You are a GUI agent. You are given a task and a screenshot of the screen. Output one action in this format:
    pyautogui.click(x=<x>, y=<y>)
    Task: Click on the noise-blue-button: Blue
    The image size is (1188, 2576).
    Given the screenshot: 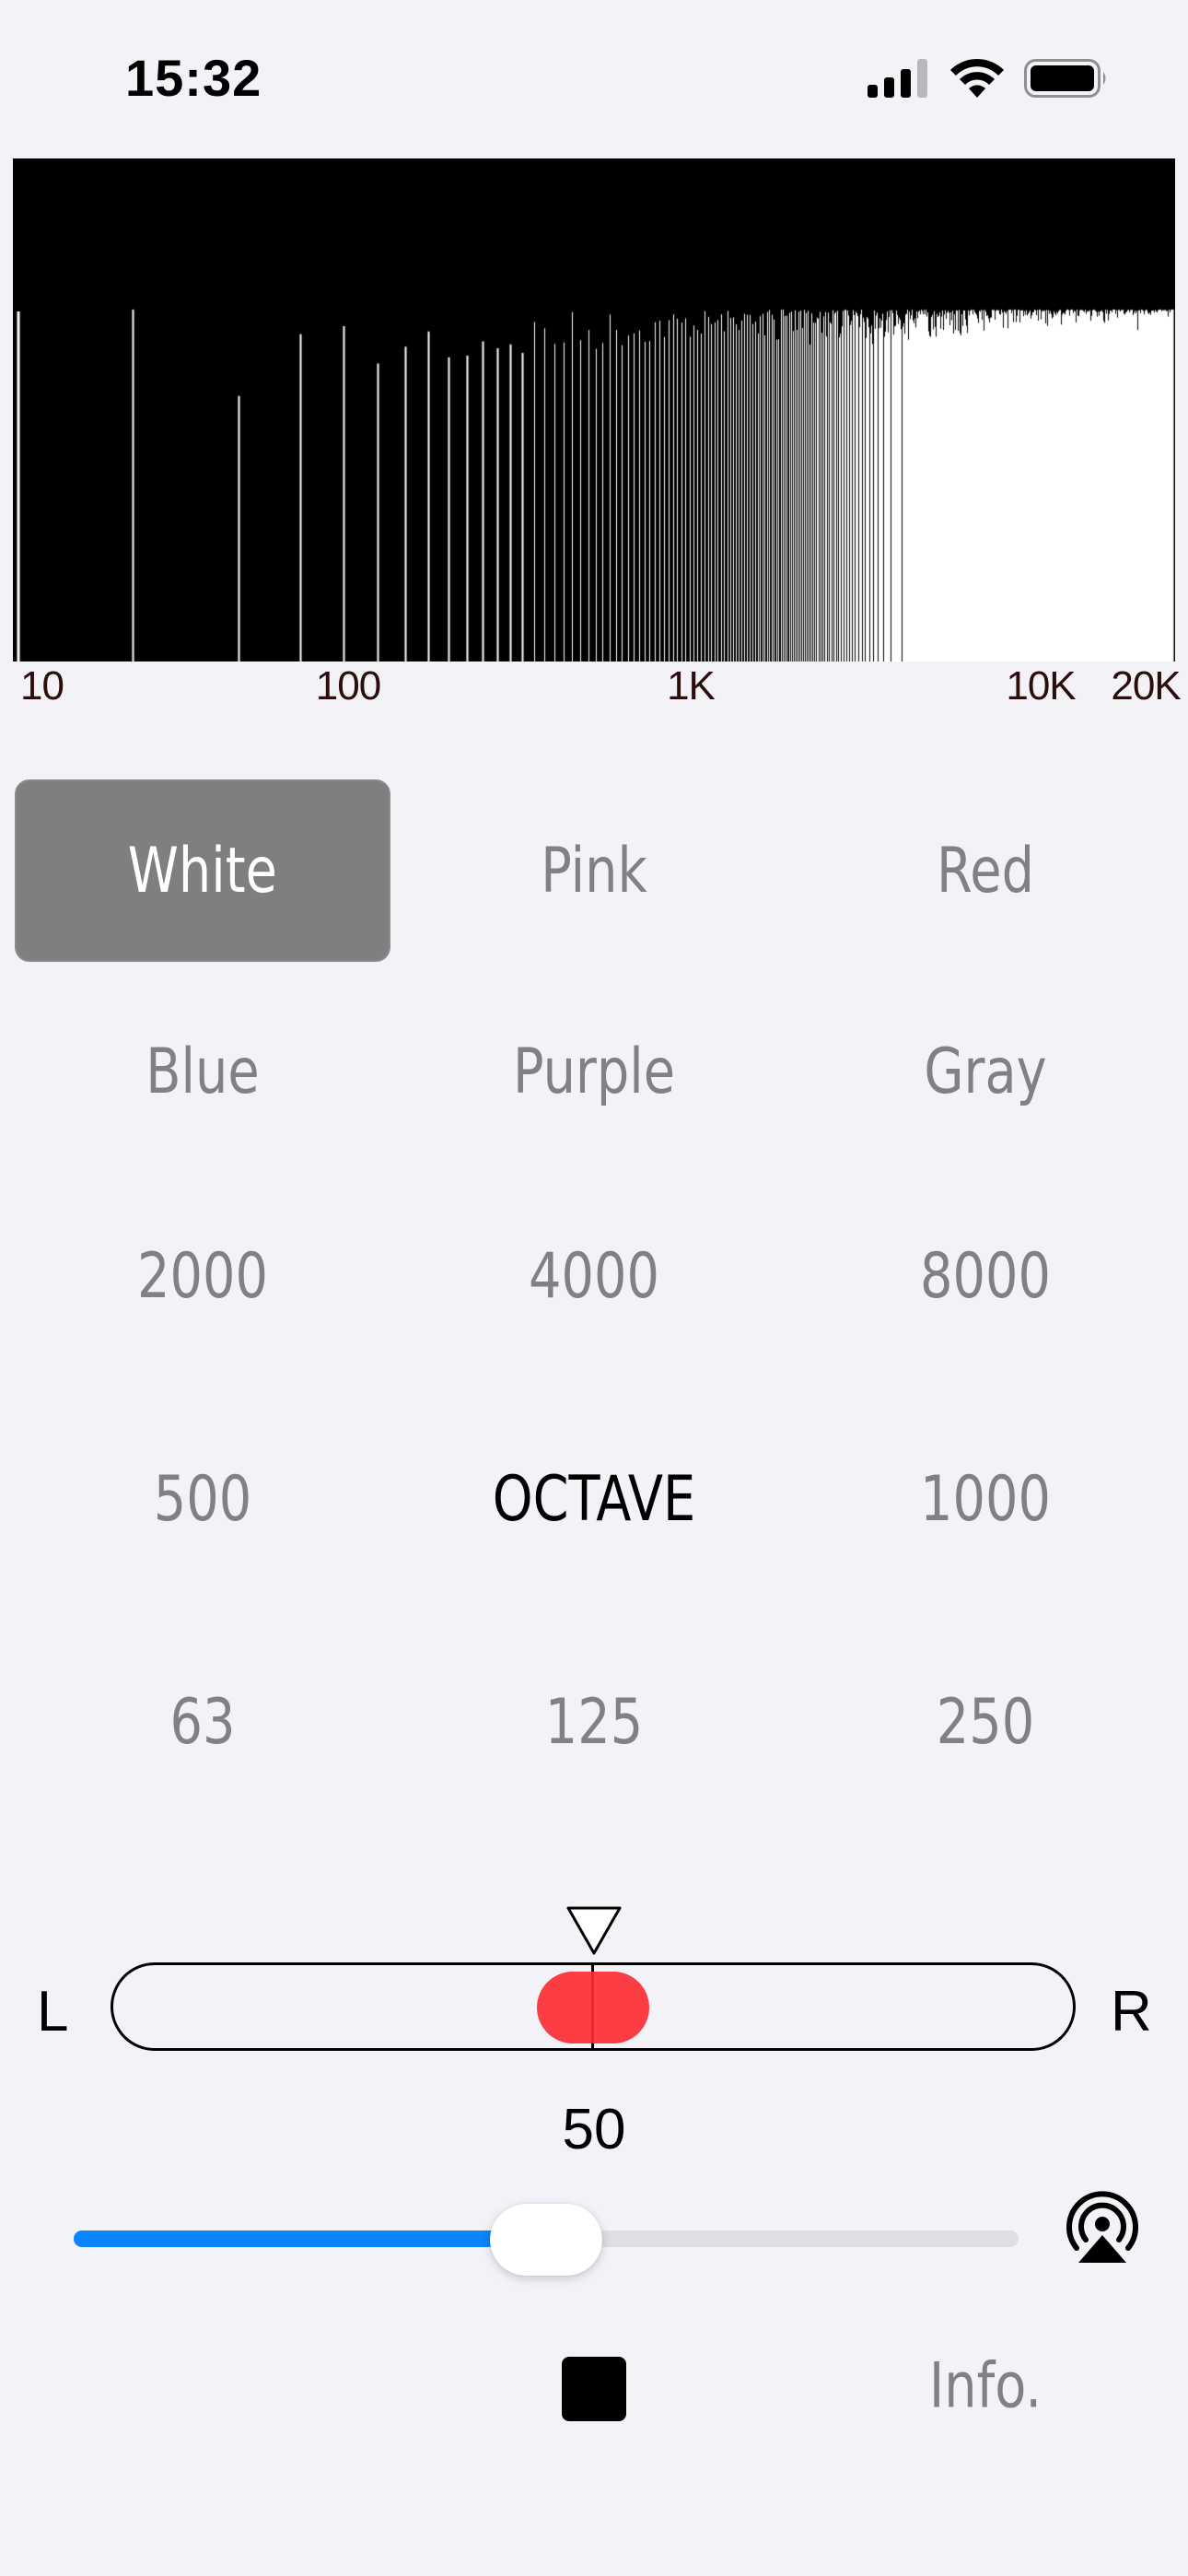 What is the action you would take?
    pyautogui.click(x=203, y=1071)
    